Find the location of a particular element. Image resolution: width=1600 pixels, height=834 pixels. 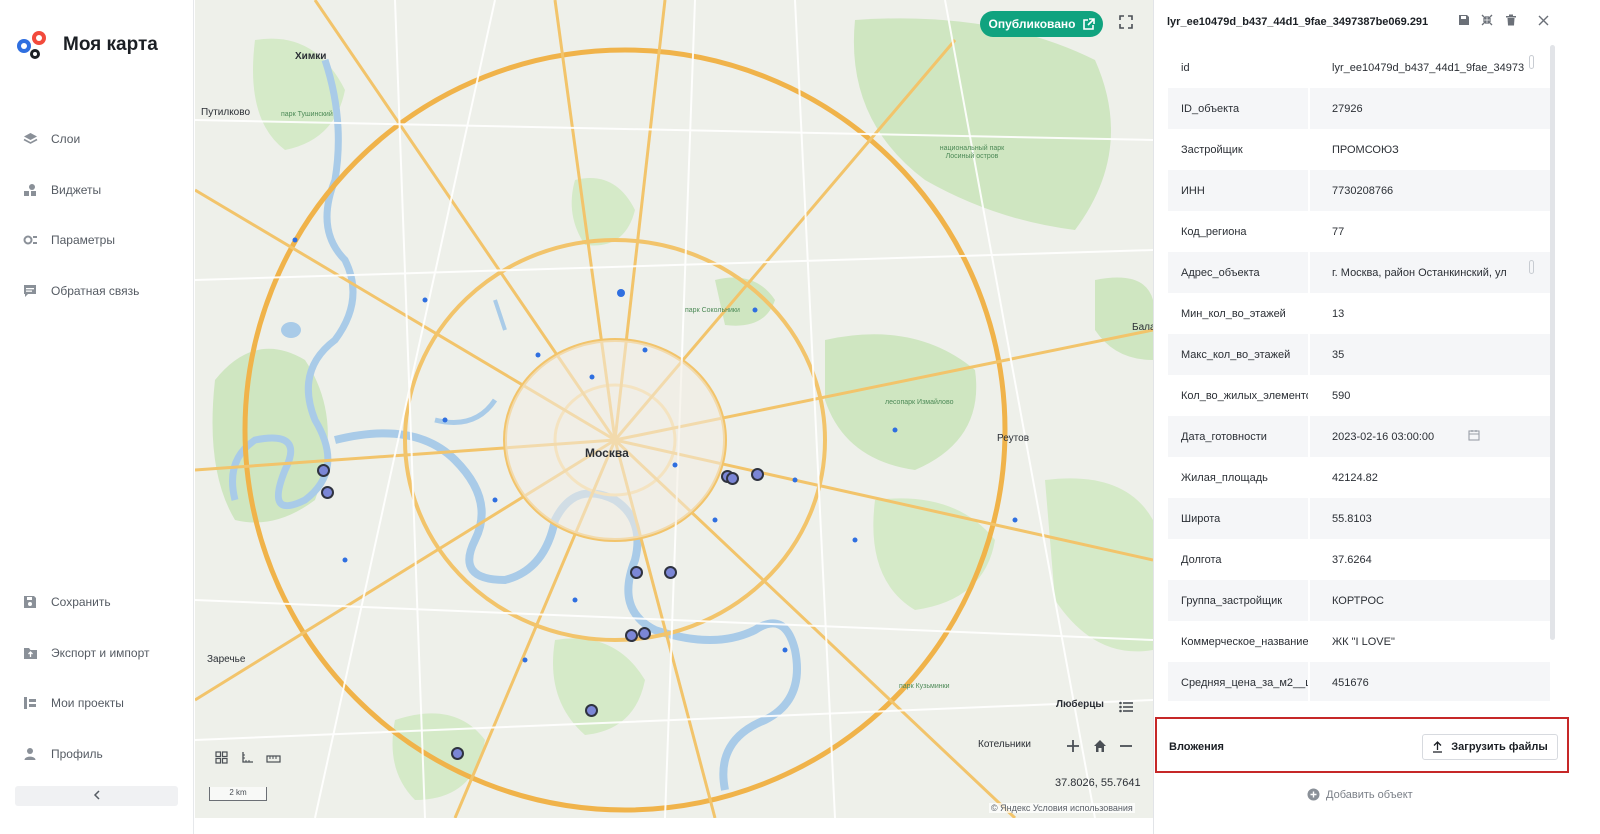

published-button: Опубликовано is located at coordinates (1041, 24).